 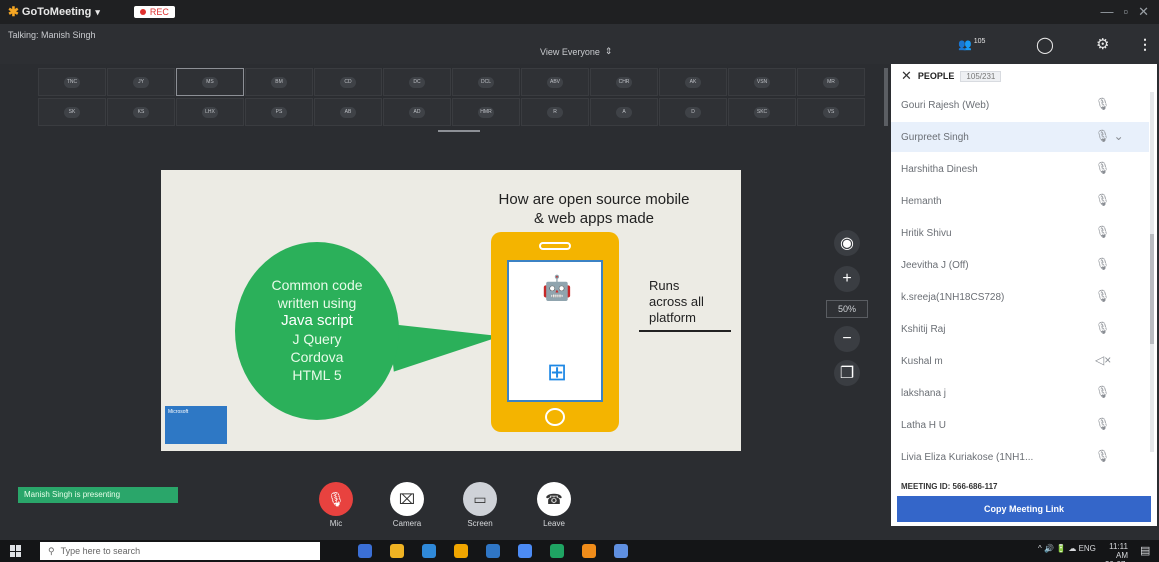 What do you see at coordinates (407, 505) in the screenshot?
I see `camera-button: ⌧ Camera` at bounding box center [407, 505].